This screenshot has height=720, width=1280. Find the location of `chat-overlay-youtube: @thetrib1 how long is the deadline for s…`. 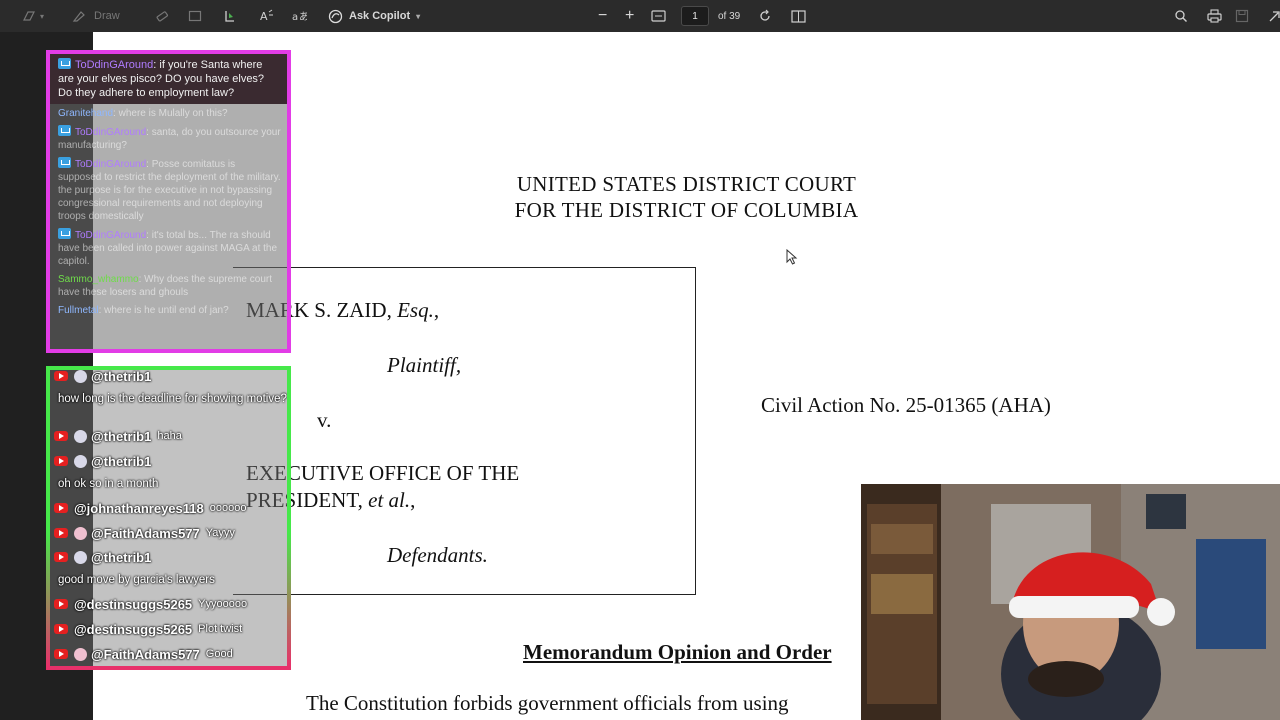

chat-overlay-youtube: @thetrib1 how long is the deadline for s… is located at coordinates (168, 518).